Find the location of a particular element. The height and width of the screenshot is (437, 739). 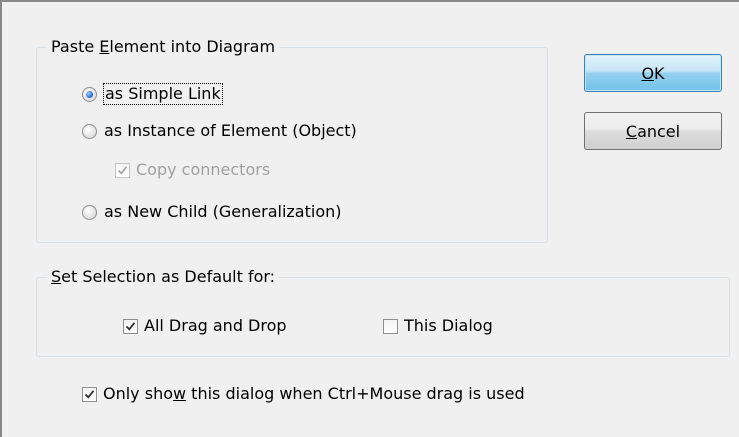

radio-new-child: as New Child (Generalization) is located at coordinates (212, 212).